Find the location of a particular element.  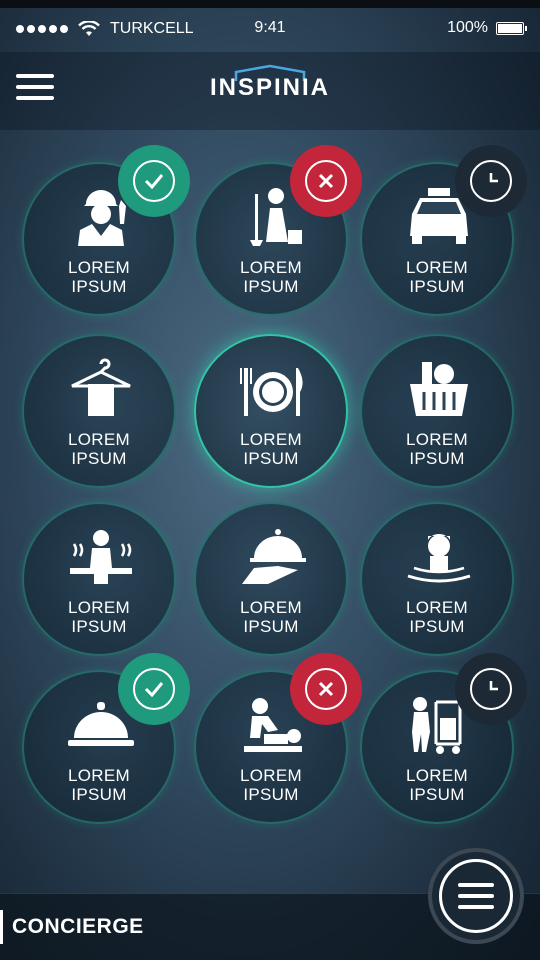

service-tile-laundry: LOREM IPSUM is located at coordinates (99, 411).